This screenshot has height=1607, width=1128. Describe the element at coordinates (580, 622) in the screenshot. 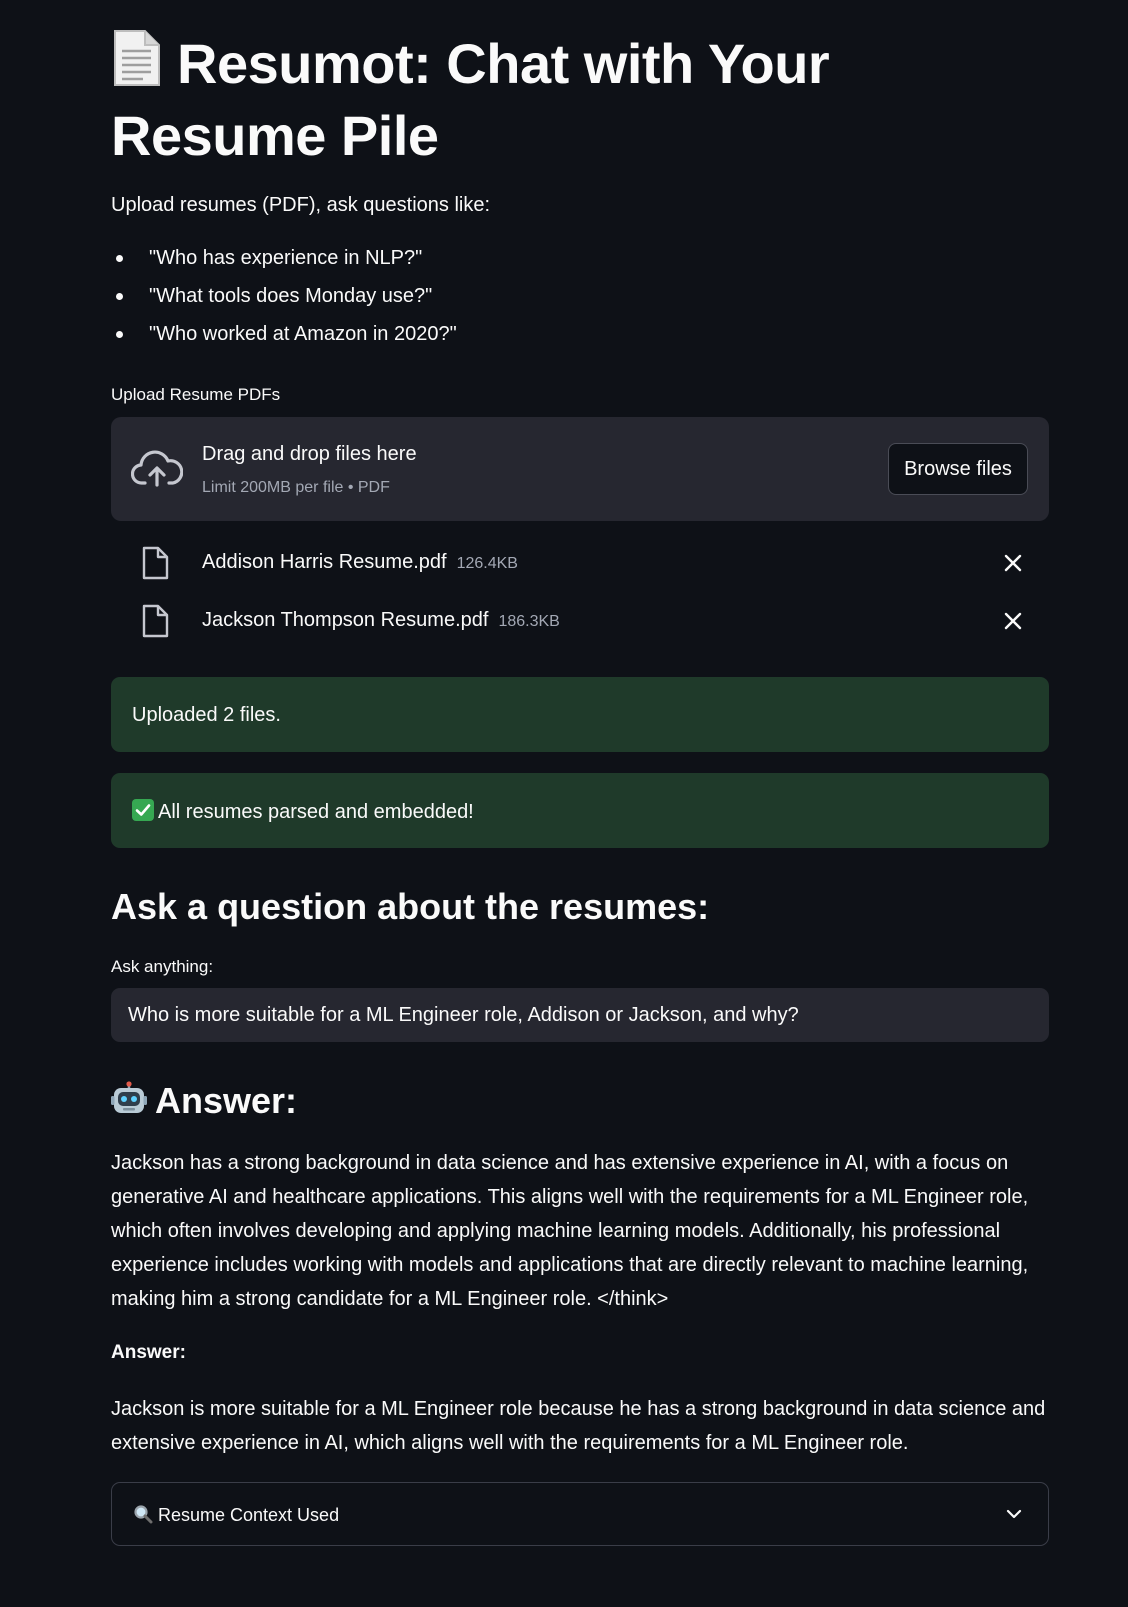

I see `uploaded-file-row: Jackson Thompson Resume.pdf 186.3KB` at that location.